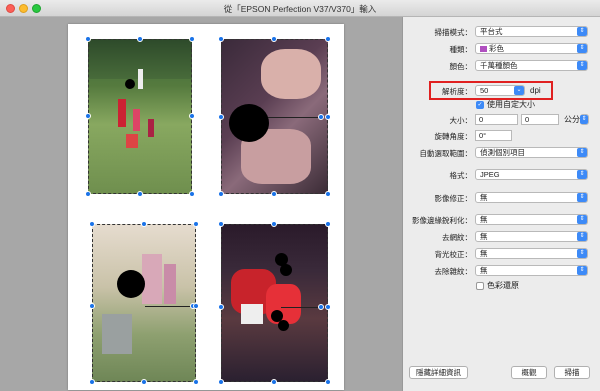  Describe the element at coordinates (531, 219) in the screenshot. I see `unsharp-select: 無 ⇕` at that location.